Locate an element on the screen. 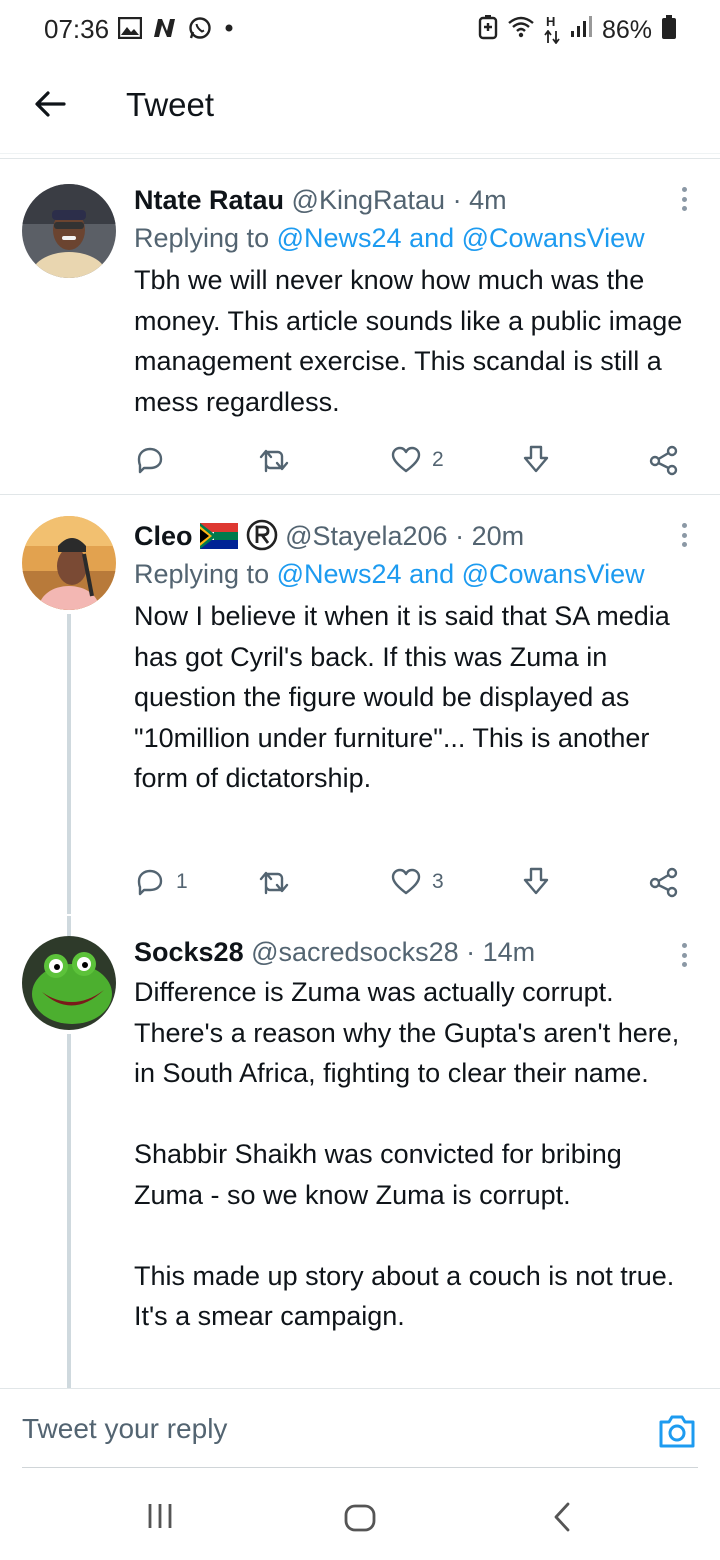  like-button: 3 is located at coordinates (417, 882).